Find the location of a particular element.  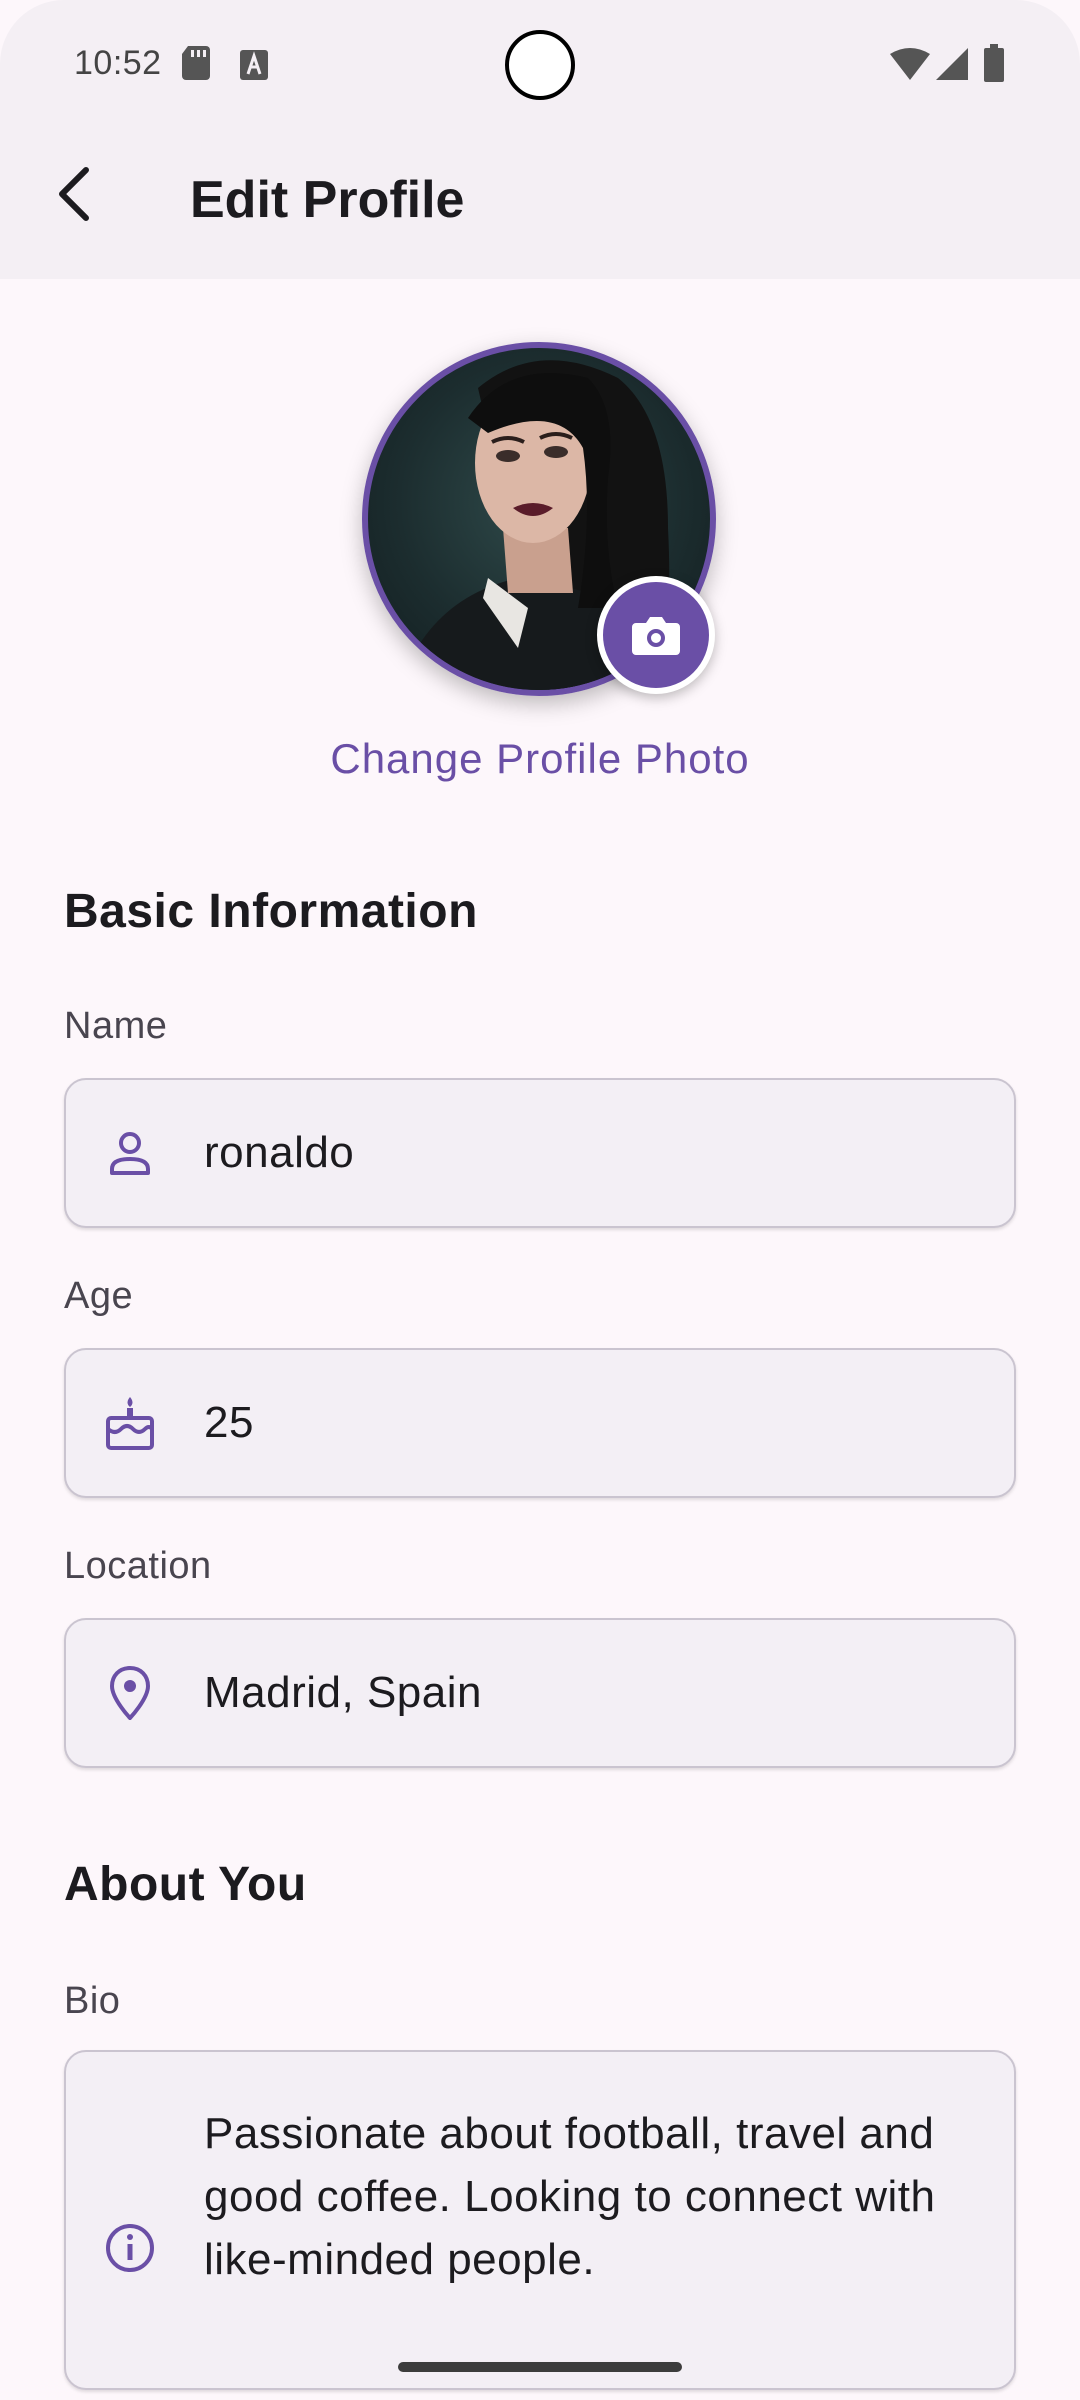

person-icon is located at coordinates (130, 1153).